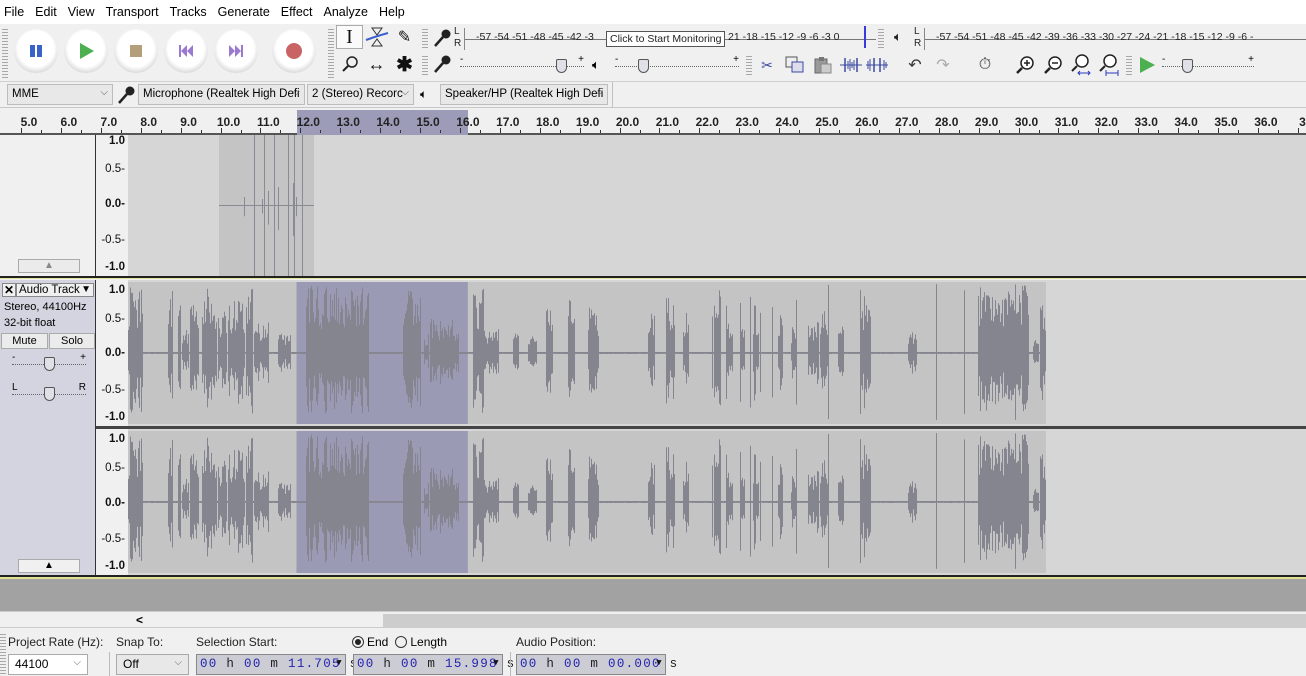 Image resolution: width=1306 pixels, height=676 pixels. What do you see at coordinates (915, 65) in the screenshot?
I see `undo-button: ↶` at bounding box center [915, 65].